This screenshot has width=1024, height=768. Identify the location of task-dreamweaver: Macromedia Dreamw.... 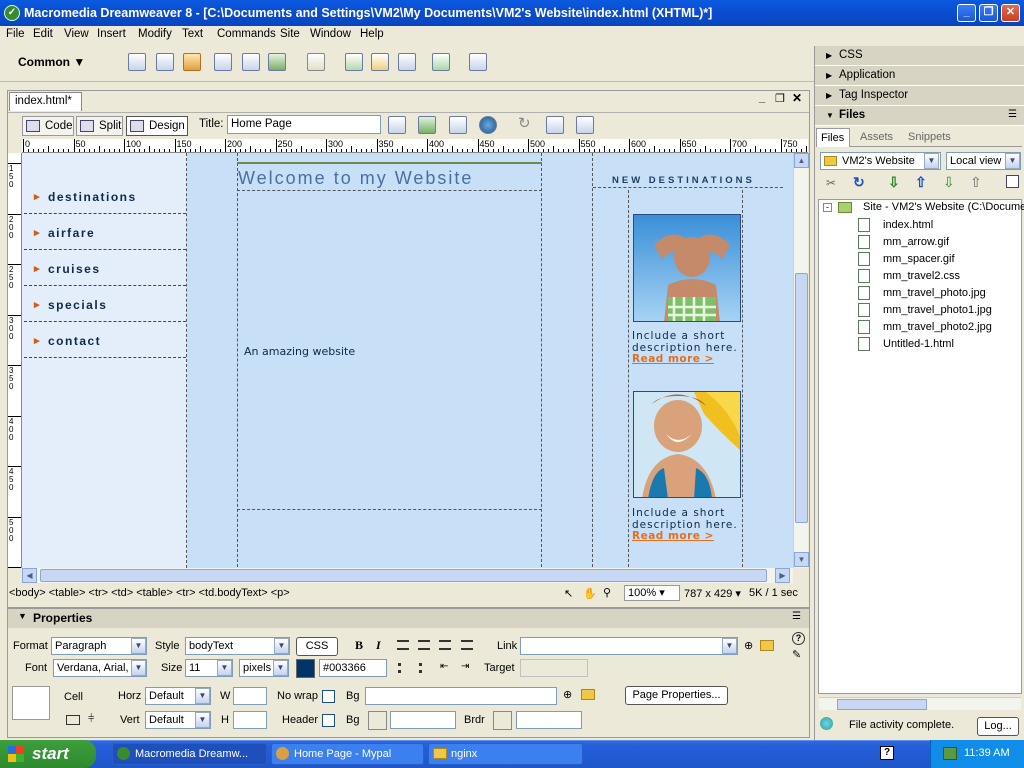
(189, 754).